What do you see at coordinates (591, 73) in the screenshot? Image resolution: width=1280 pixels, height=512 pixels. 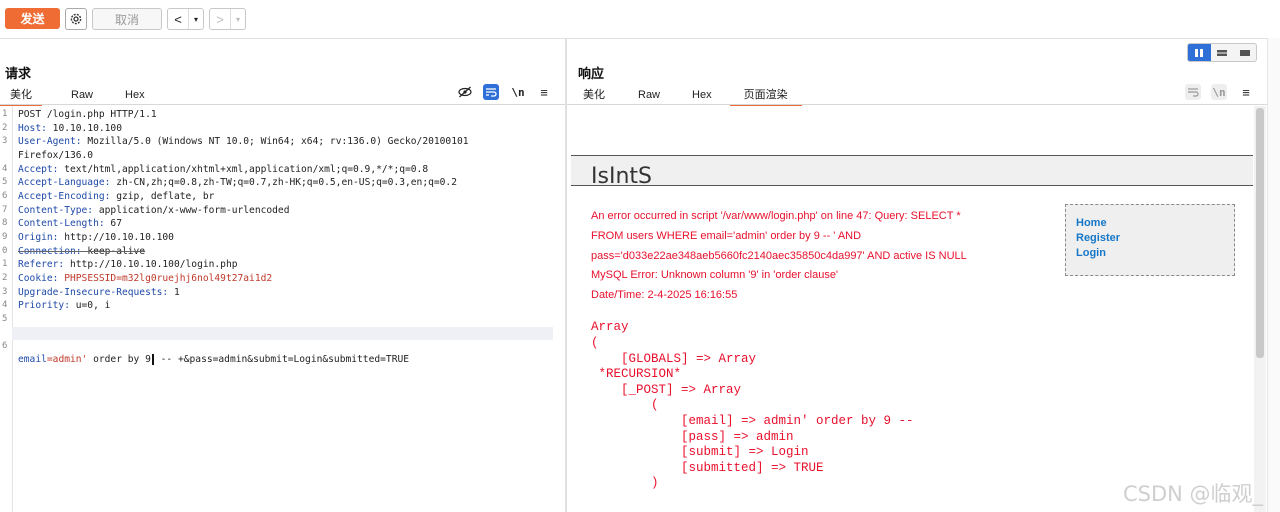 I see `response-panel-title: 响应` at bounding box center [591, 73].